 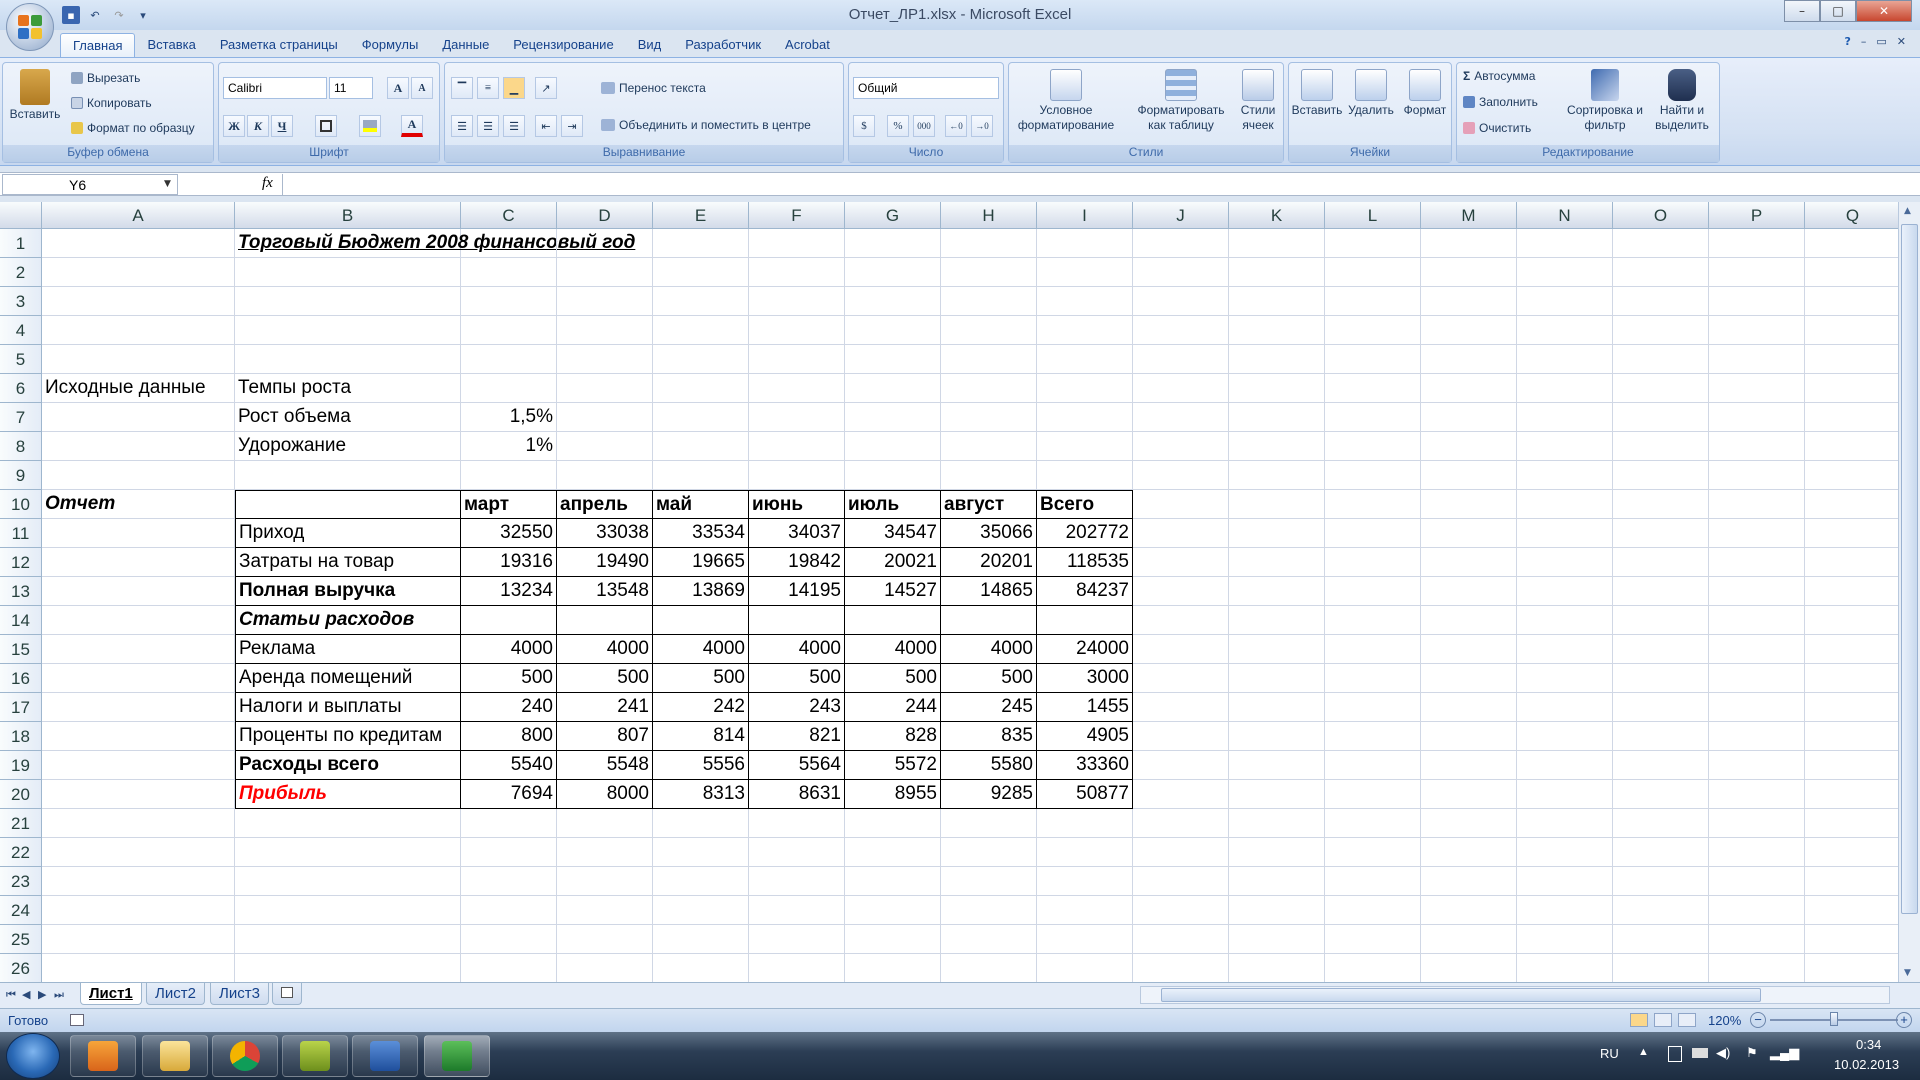 I want to click on tab-review: Рецензирование, so click(x=563, y=45).